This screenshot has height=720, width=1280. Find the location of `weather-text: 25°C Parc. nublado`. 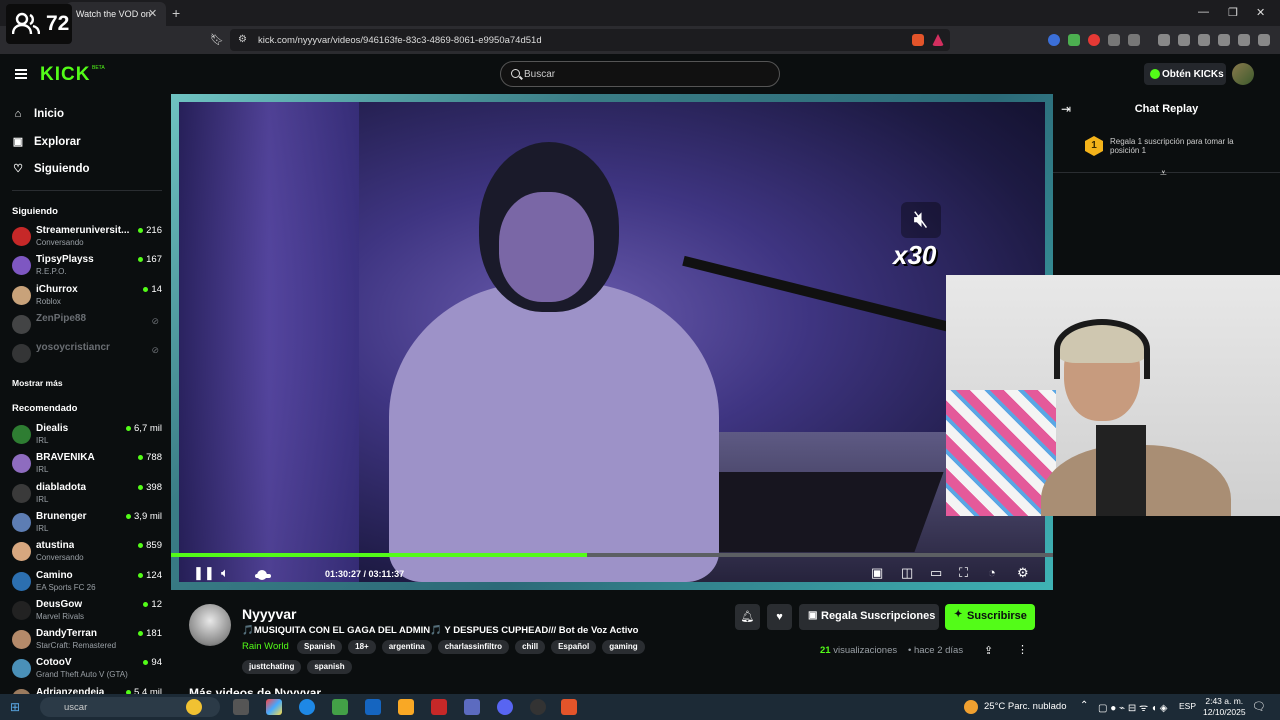

weather-text: 25°C Parc. nublado is located at coordinates (1025, 706).